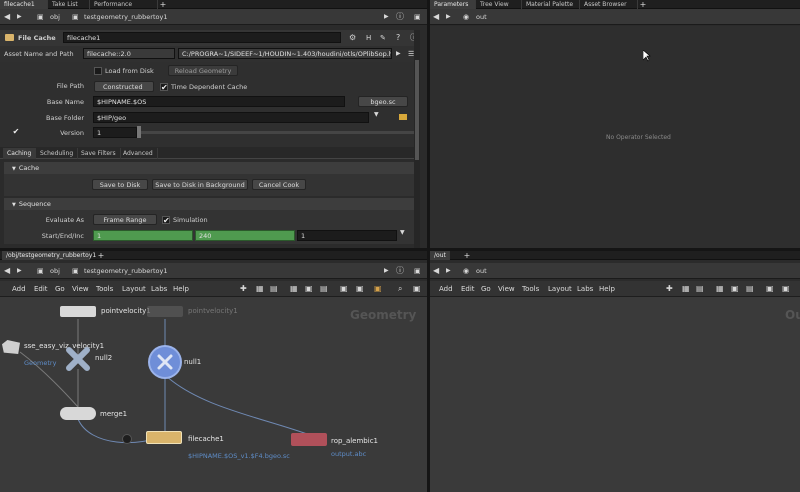 This screenshot has width=800, height=492. What do you see at coordinates (127, 439) in the screenshot?
I see `bypass-icon` at bounding box center [127, 439].